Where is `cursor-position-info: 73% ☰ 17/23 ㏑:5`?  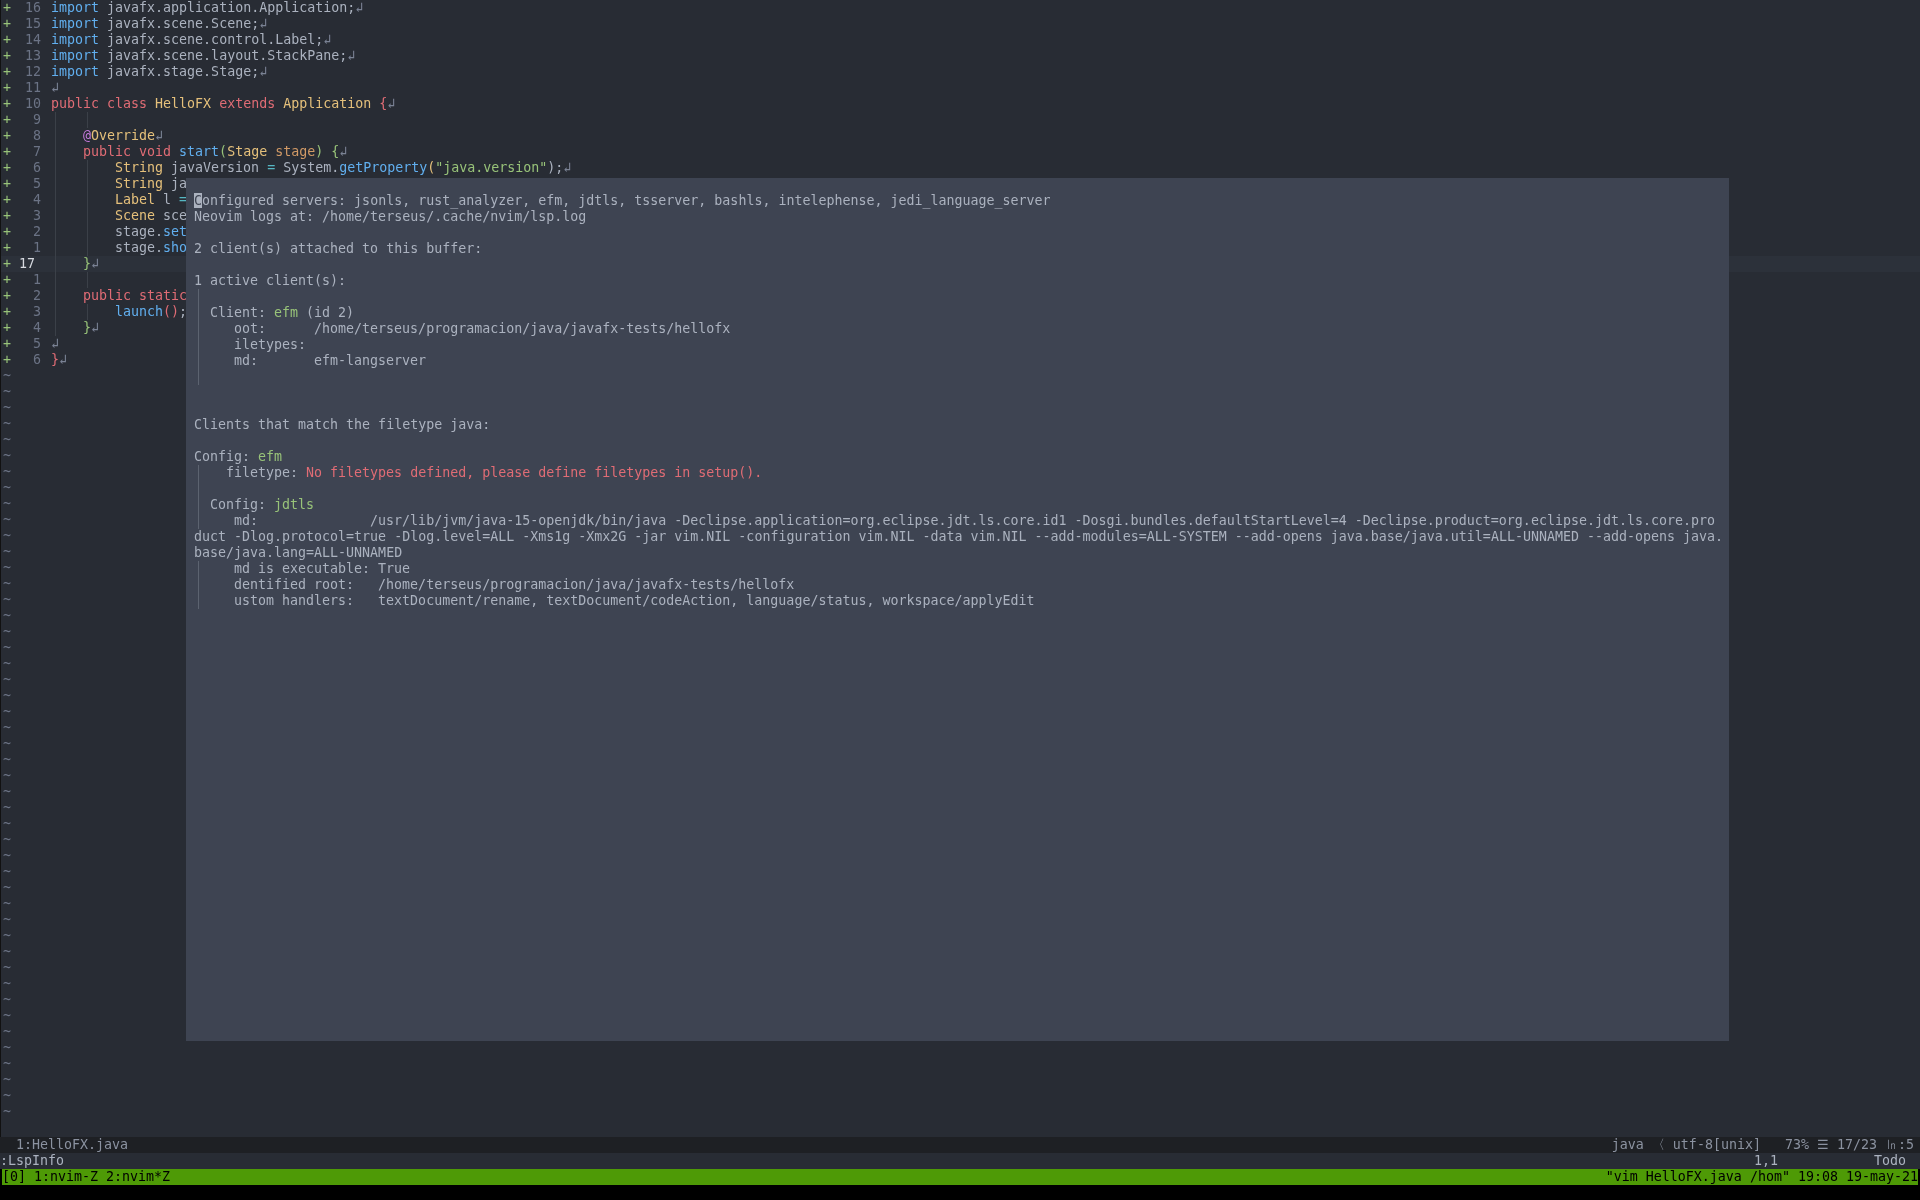 cursor-position-info: 73% ☰ 17/23 ㏑:5 is located at coordinates (1849, 1145).